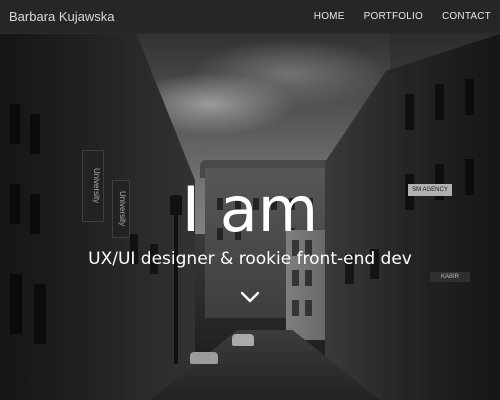  I want to click on main-nav: HOME PORTFOLIO CONTACT, so click(393, 16).